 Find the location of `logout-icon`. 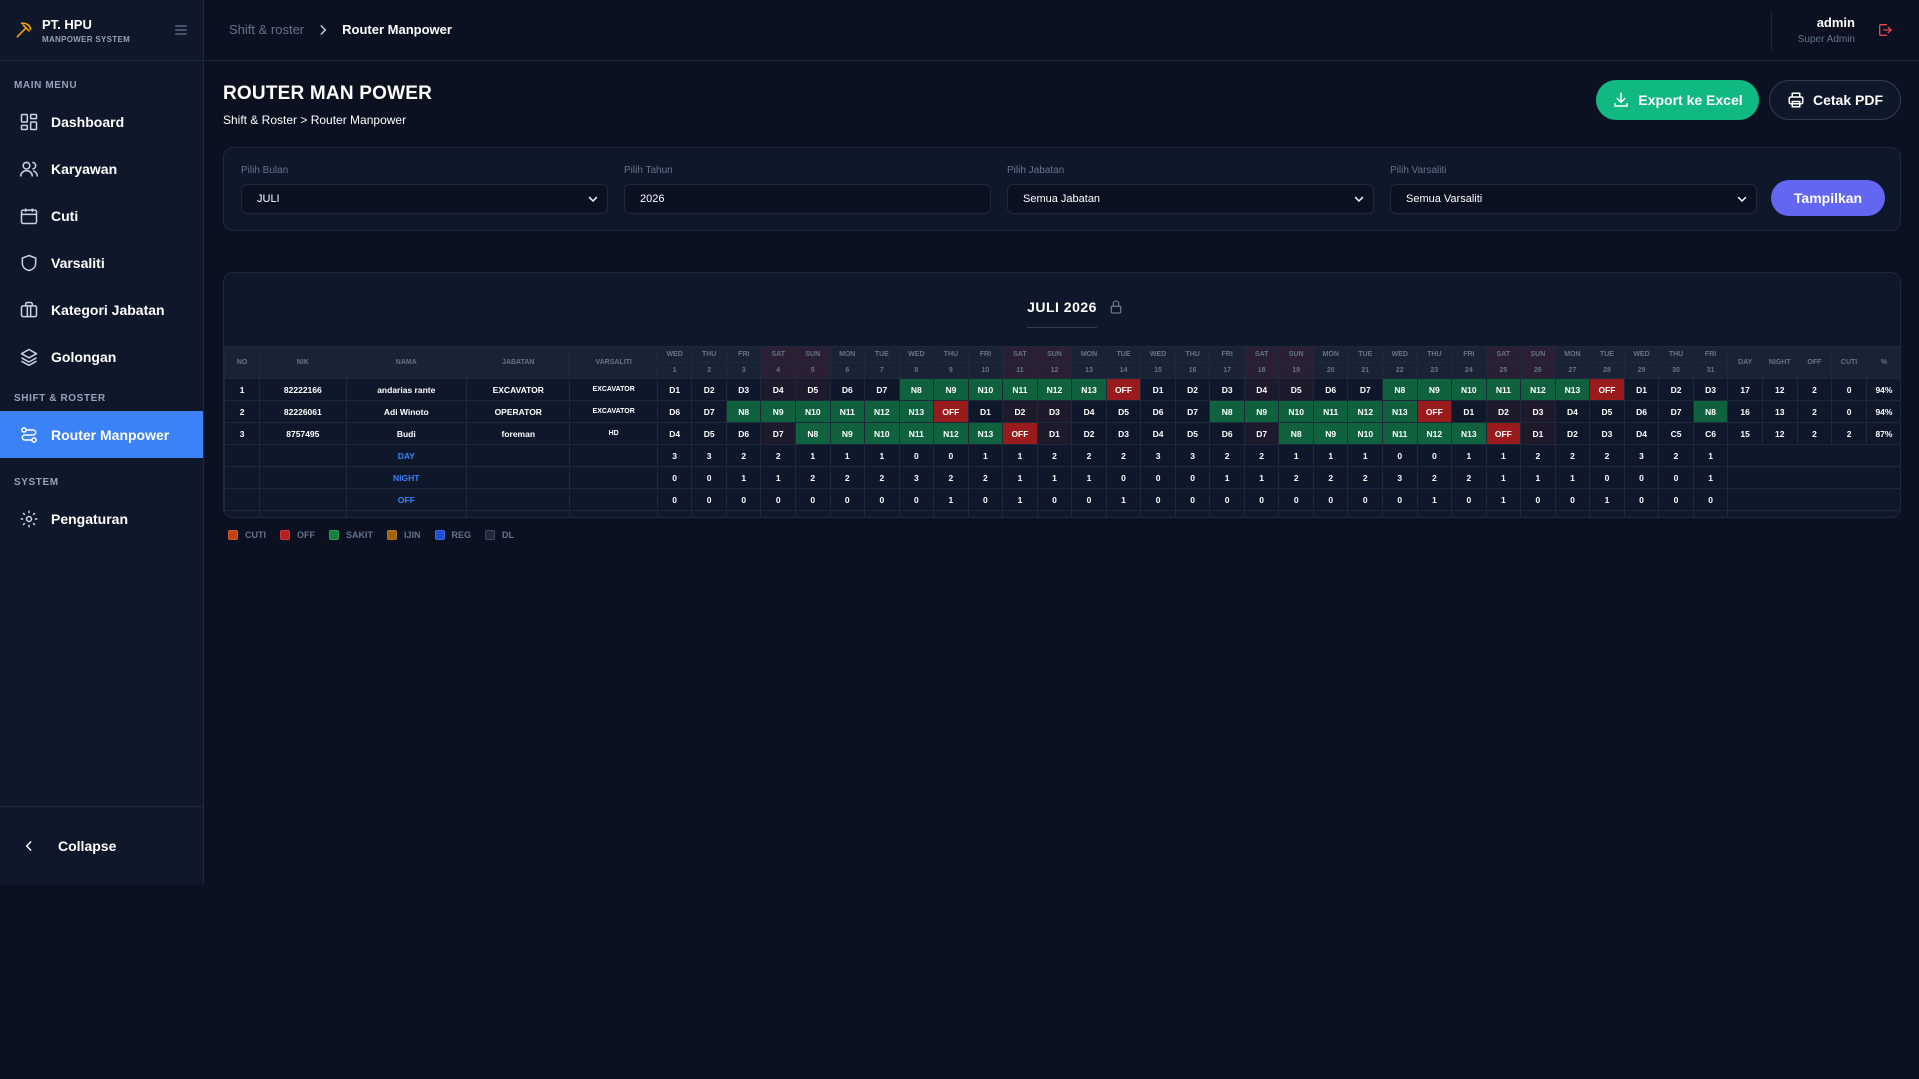

logout-icon is located at coordinates (1885, 30).